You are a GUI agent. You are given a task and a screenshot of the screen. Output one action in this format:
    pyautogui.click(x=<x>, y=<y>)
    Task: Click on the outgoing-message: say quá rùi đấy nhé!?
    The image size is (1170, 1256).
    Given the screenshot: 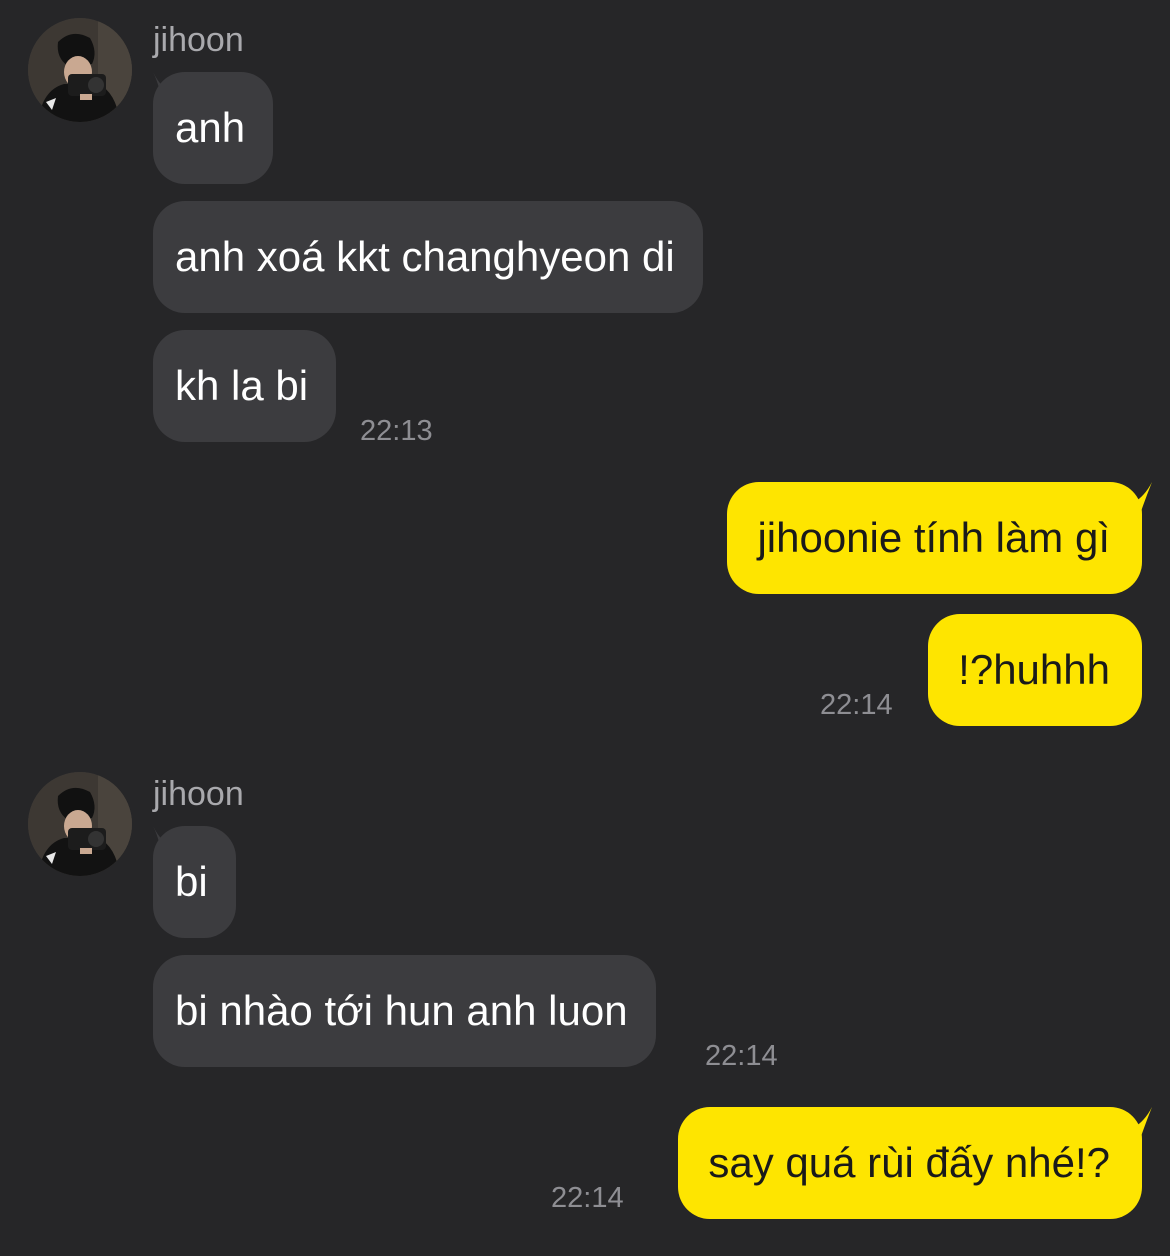 What is the action you would take?
    pyautogui.click(x=910, y=1163)
    